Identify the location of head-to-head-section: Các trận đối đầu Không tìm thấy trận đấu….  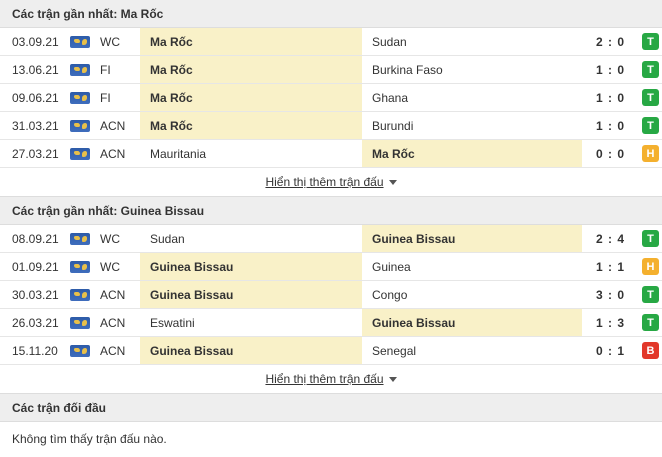
(331, 425).